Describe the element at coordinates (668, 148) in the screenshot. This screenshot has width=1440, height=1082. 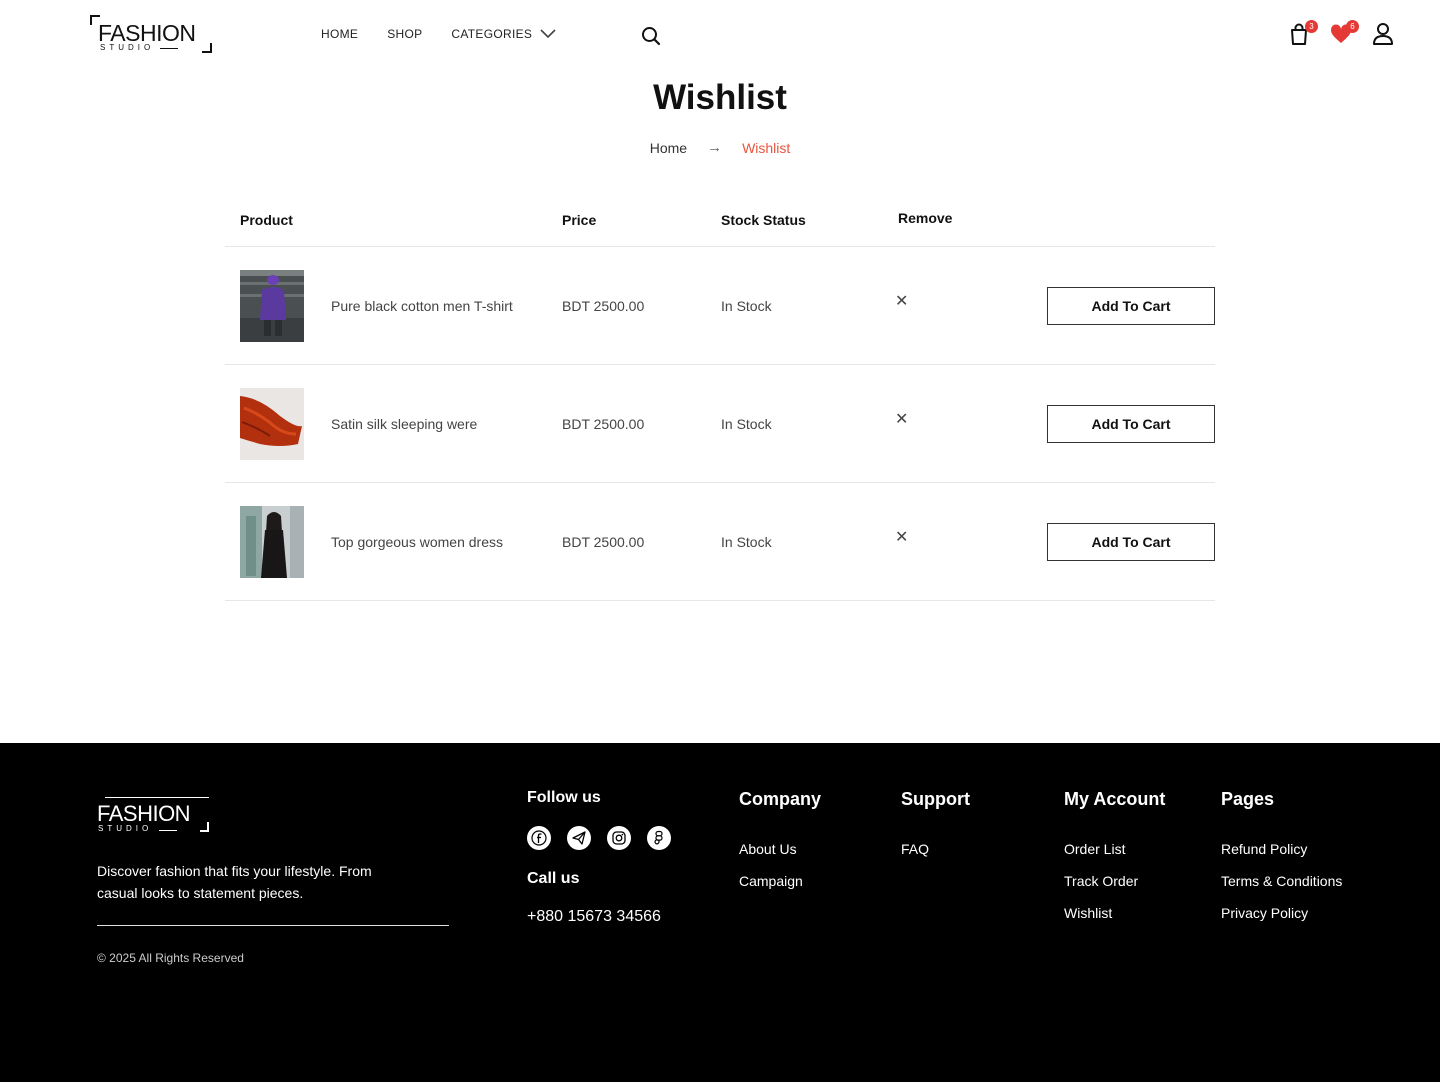
I see `breadcrumb-home: Home` at that location.